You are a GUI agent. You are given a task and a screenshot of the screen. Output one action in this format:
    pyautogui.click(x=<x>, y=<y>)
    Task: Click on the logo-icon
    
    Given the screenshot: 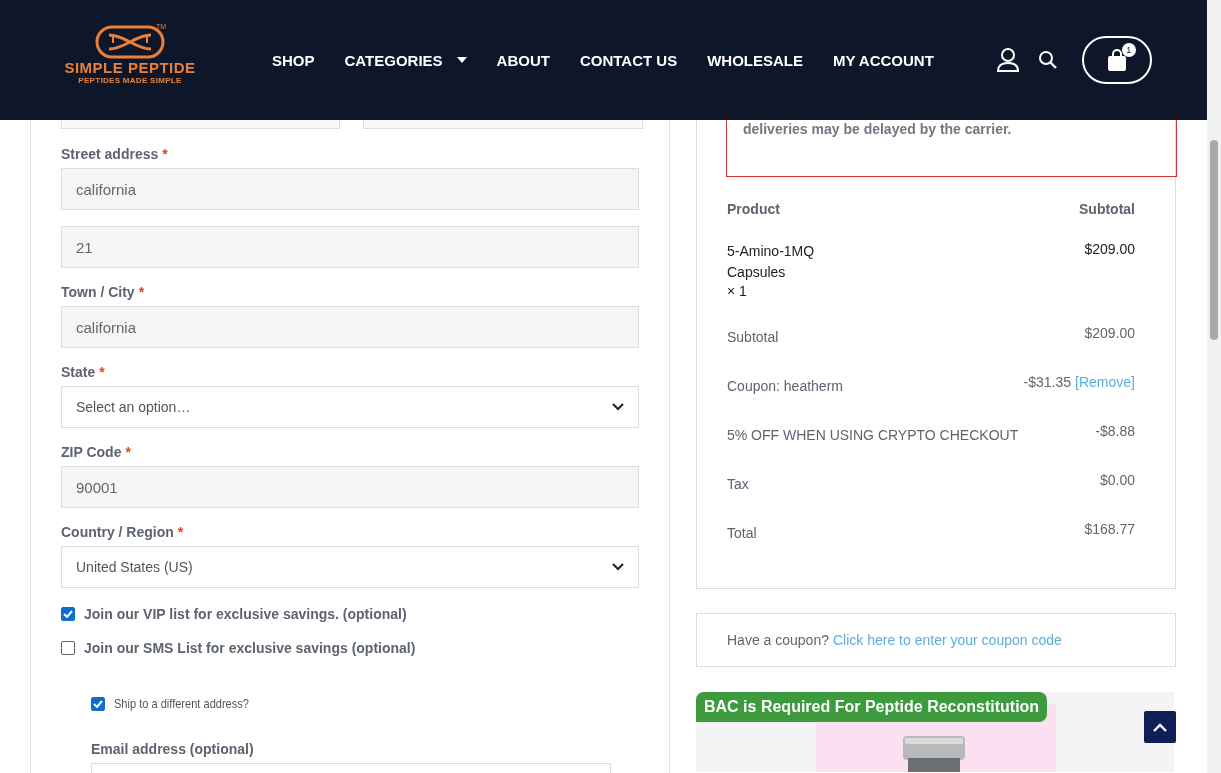 What is the action you would take?
    pyautogui.click(x=130, y=42)
    